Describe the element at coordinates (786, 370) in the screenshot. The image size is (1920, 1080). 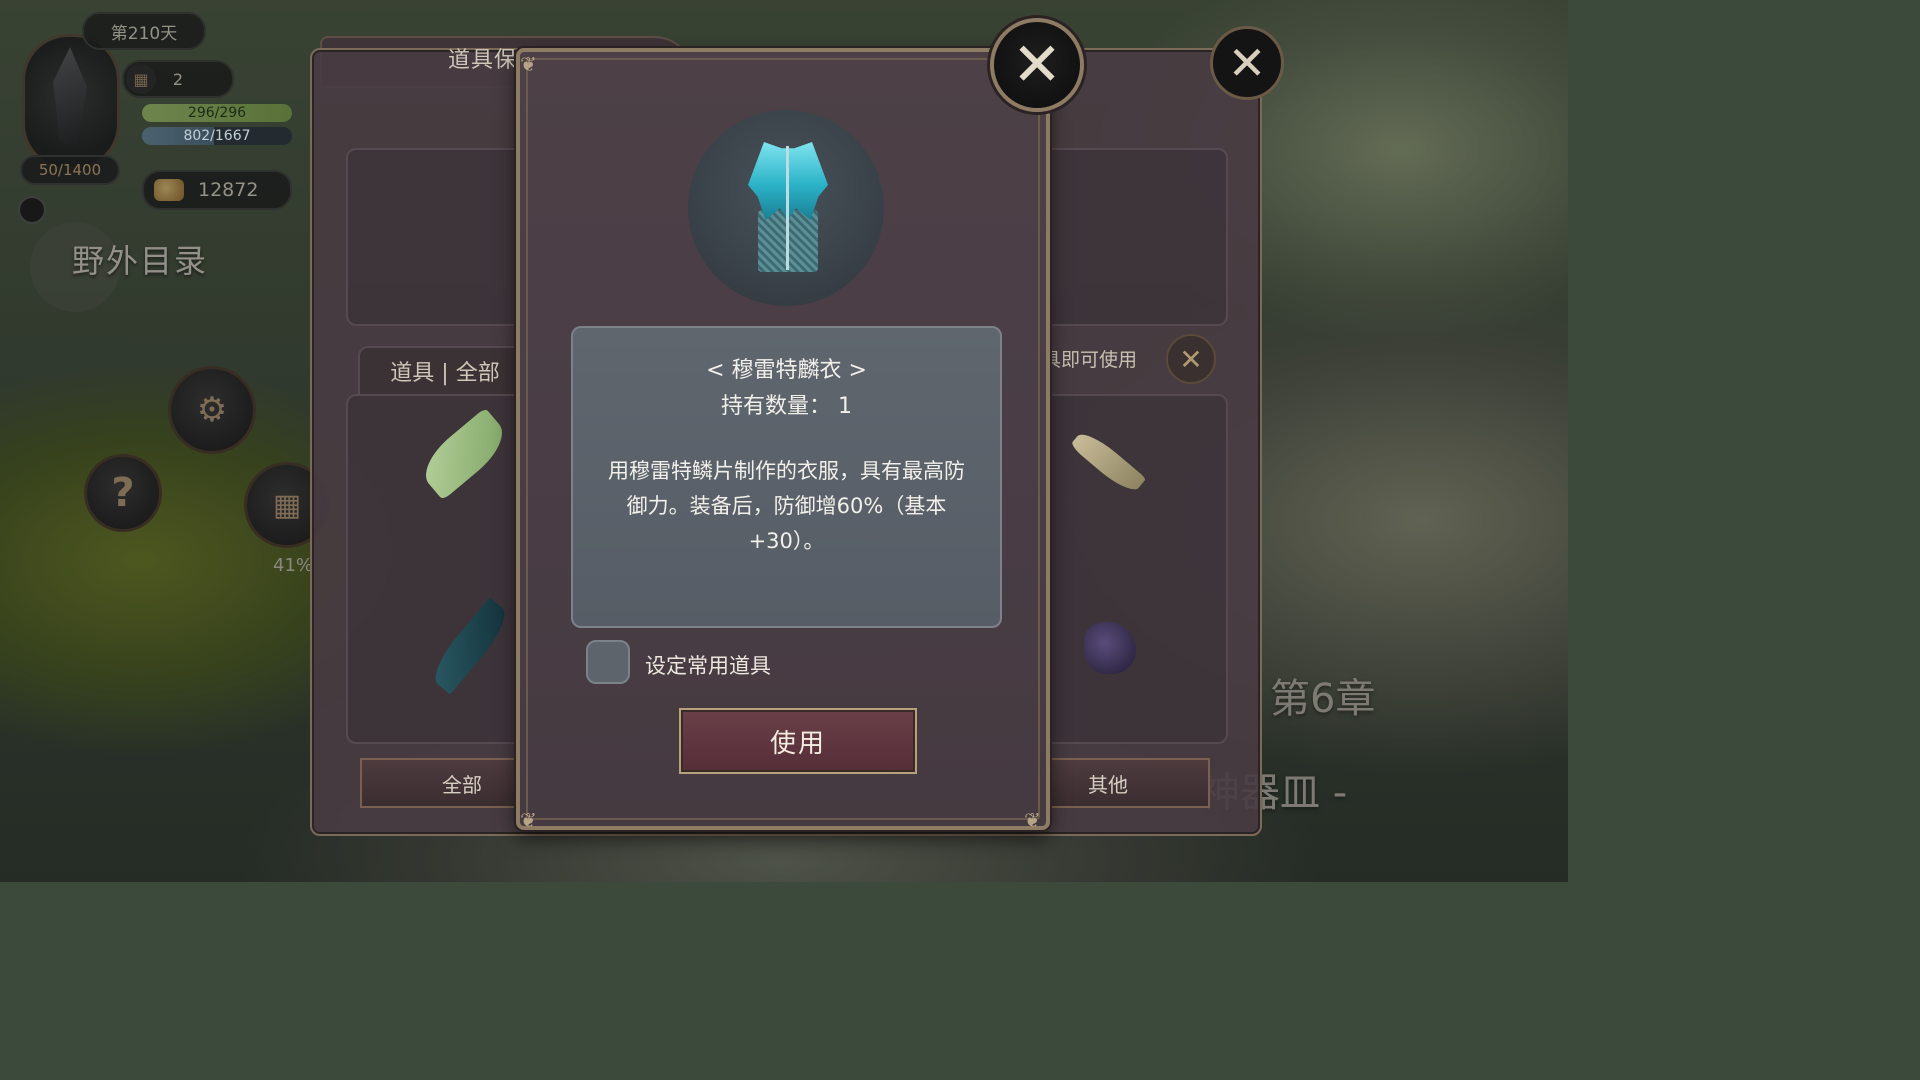
I see `item-name: < 穆雷特麟衣 >` at that location.